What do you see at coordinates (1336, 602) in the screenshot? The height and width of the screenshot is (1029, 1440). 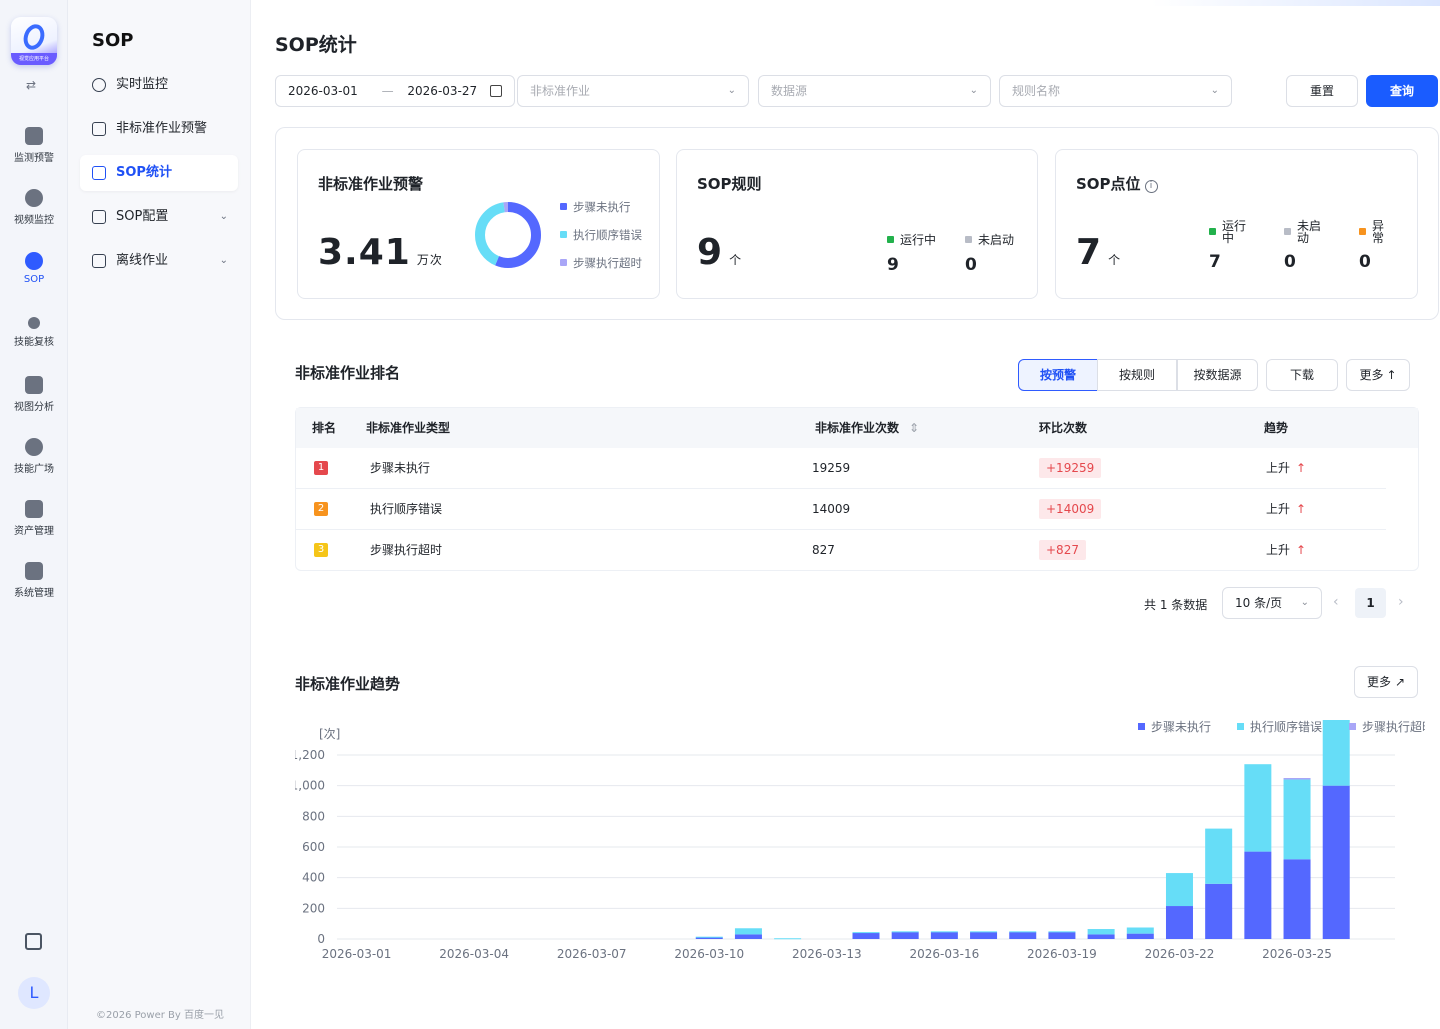 I see `prev-page-icon: ‹` at bounding box center [1336, 602].